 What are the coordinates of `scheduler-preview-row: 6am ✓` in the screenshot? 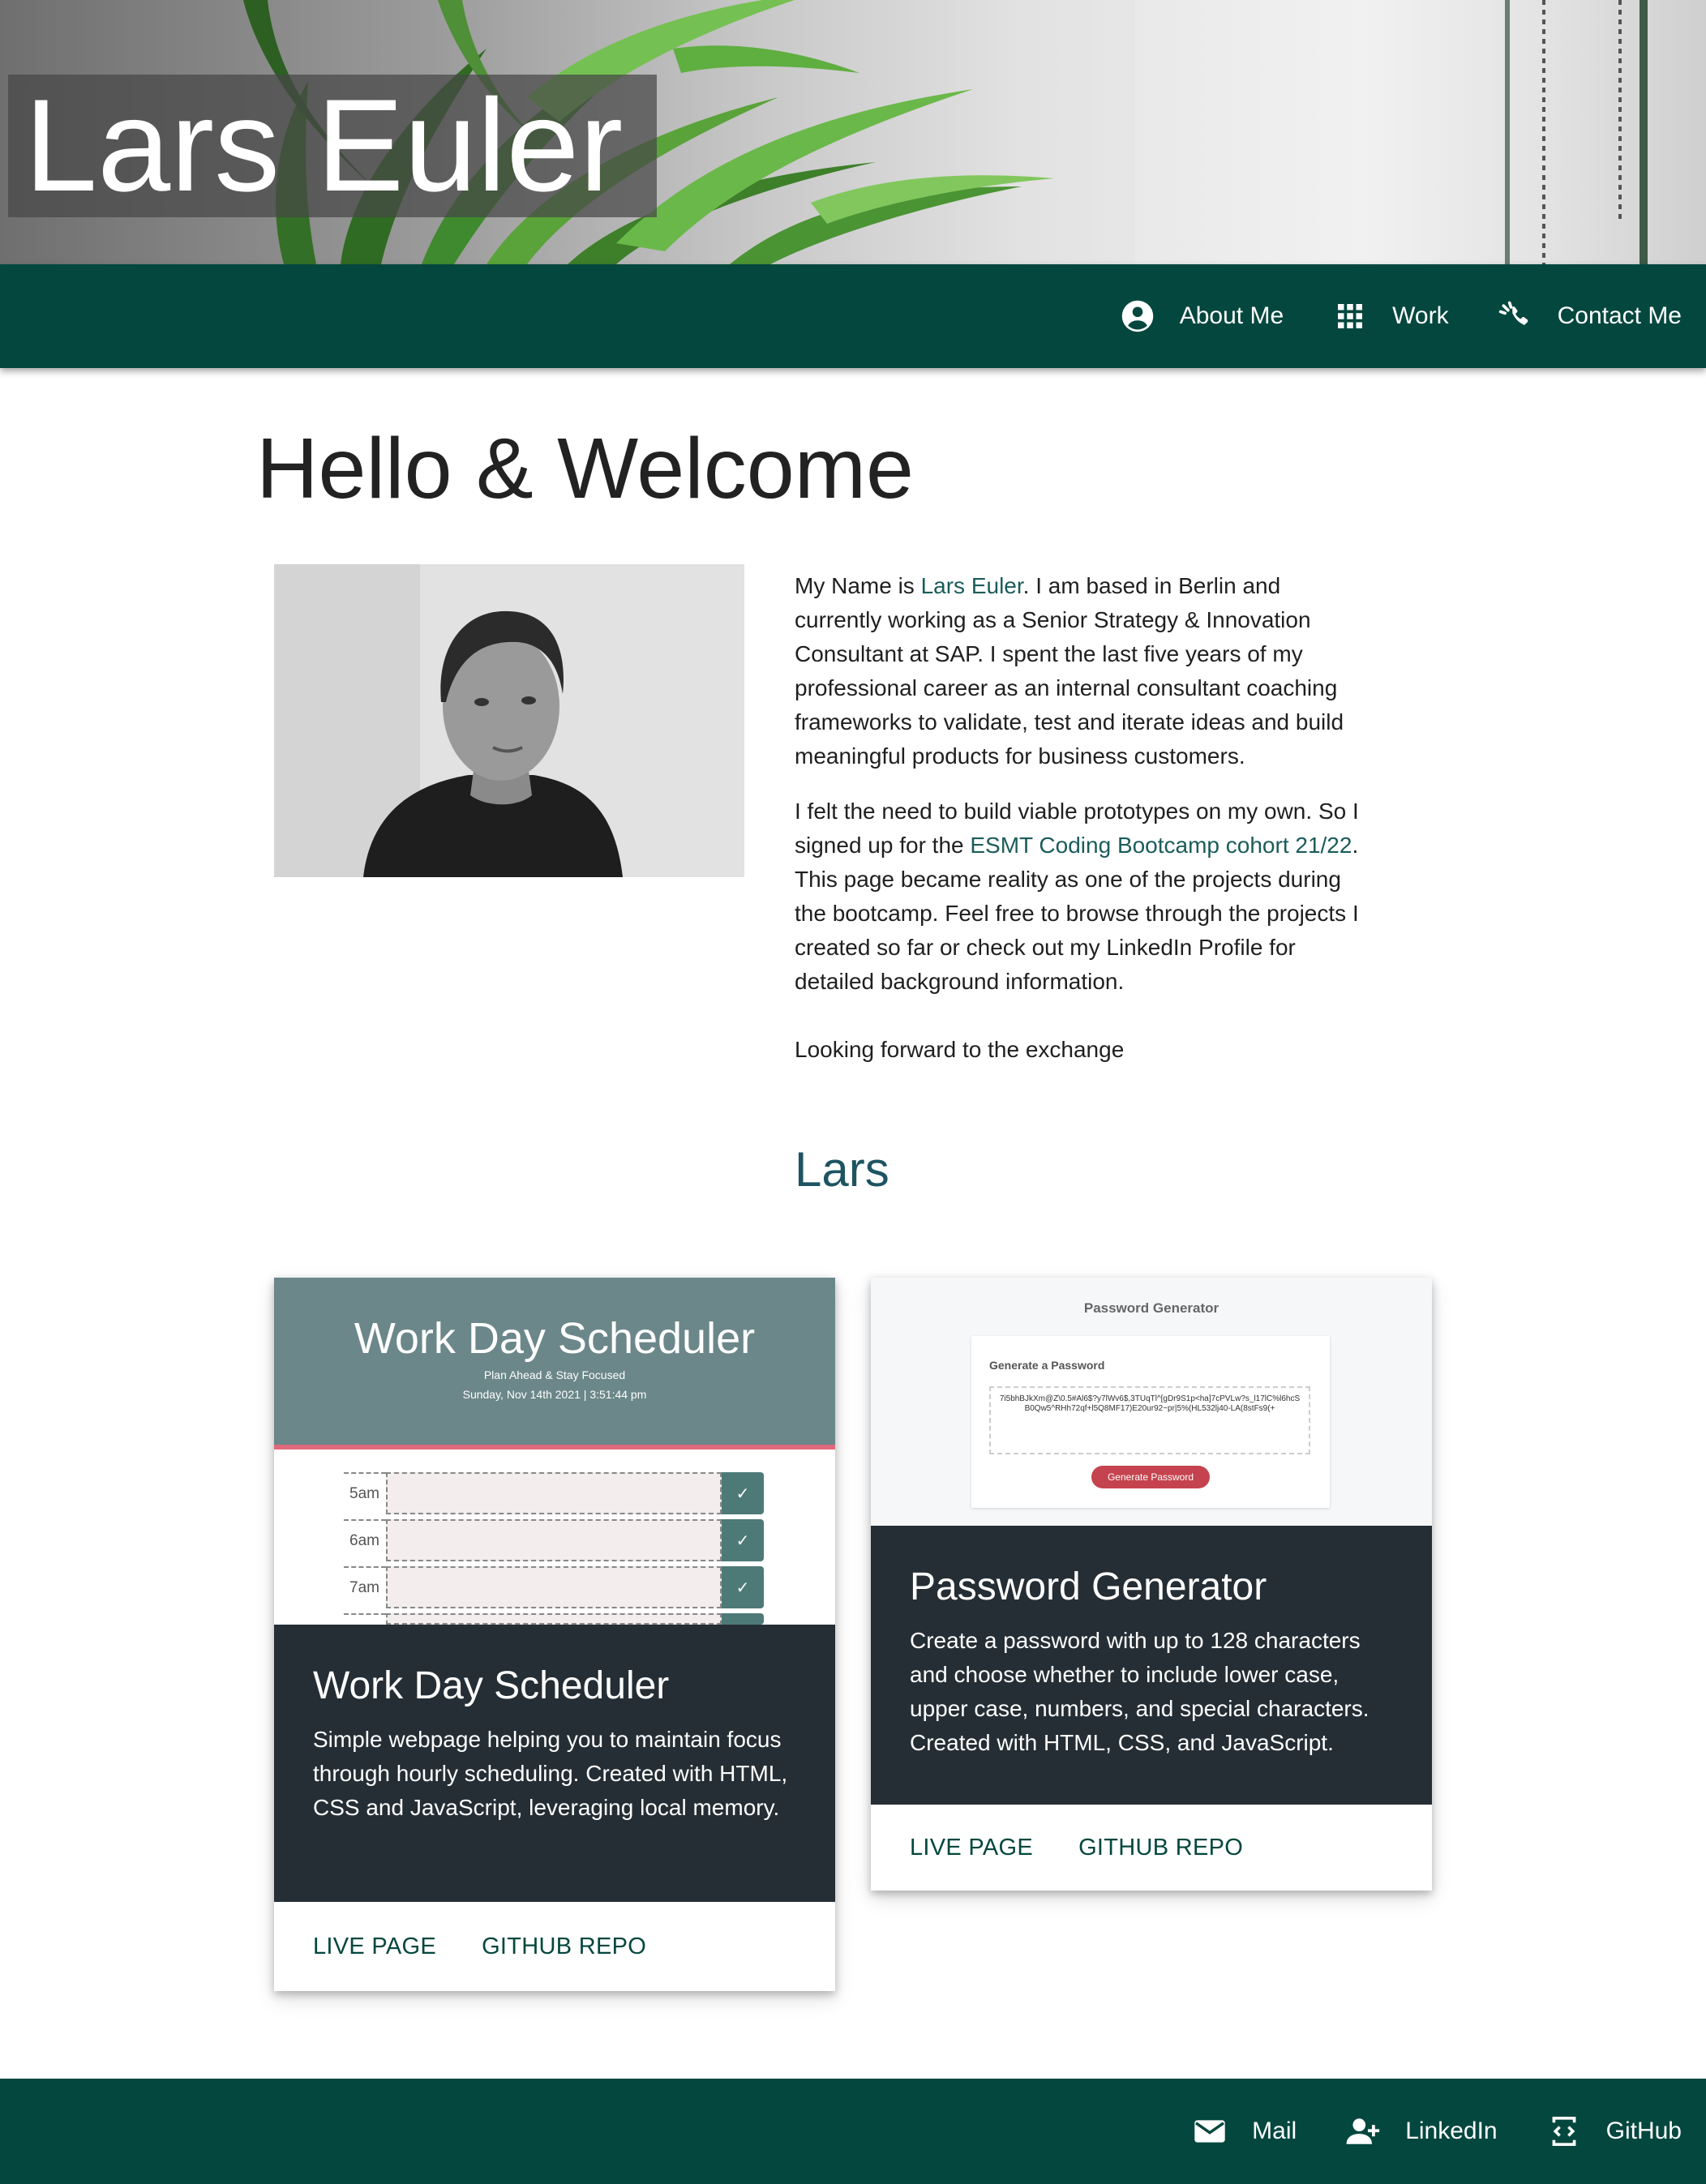 It's located at (554, 1540).